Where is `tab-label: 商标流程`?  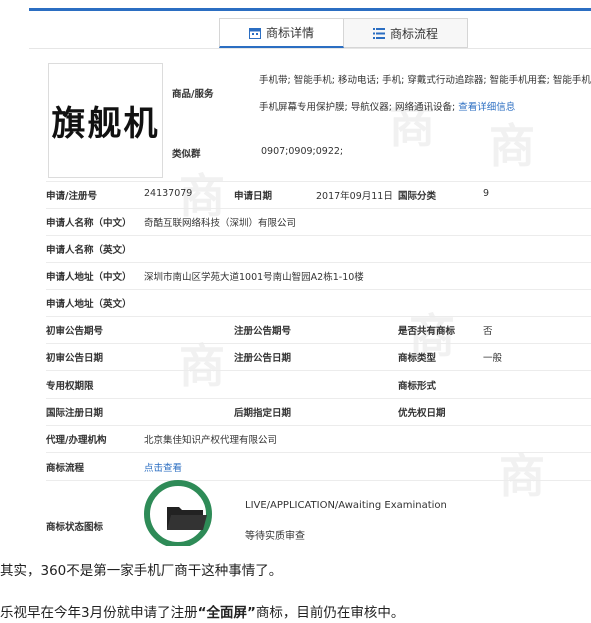
tab-label: 商标流程 is located at coordinates (413, 33).